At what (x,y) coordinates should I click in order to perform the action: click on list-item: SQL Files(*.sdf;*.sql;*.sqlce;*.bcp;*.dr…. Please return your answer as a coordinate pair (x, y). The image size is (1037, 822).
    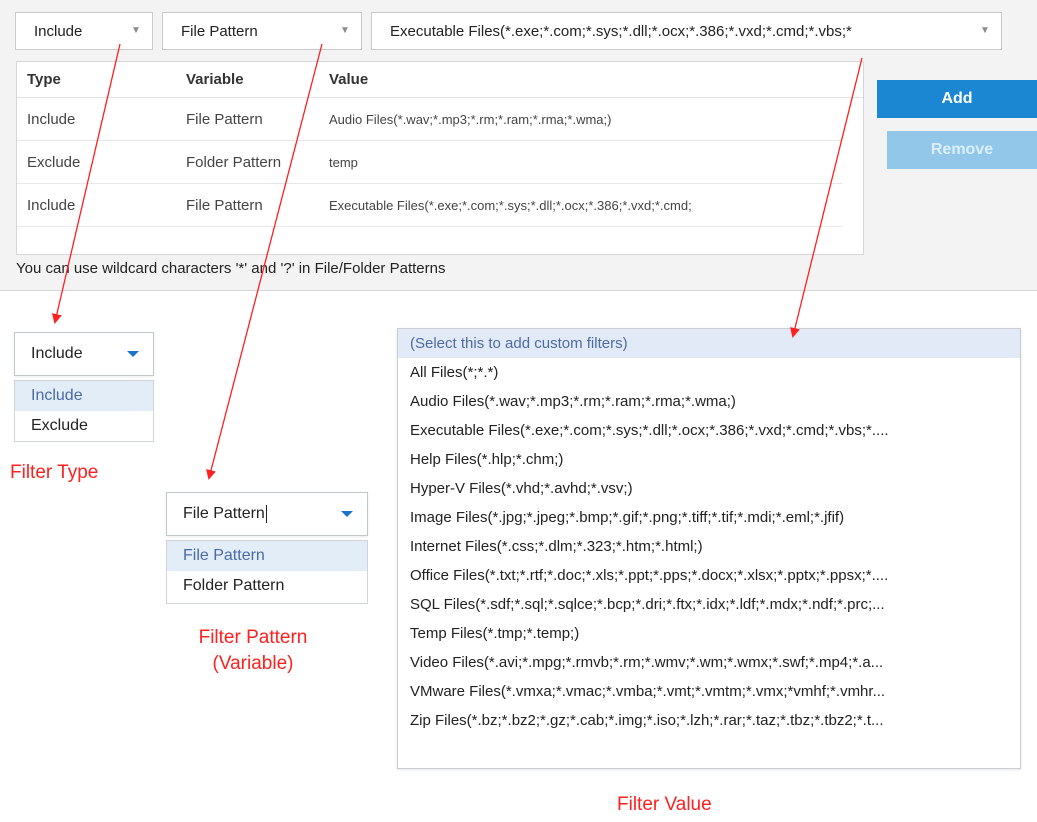
    Looking at the image, I should click on (709, 604).